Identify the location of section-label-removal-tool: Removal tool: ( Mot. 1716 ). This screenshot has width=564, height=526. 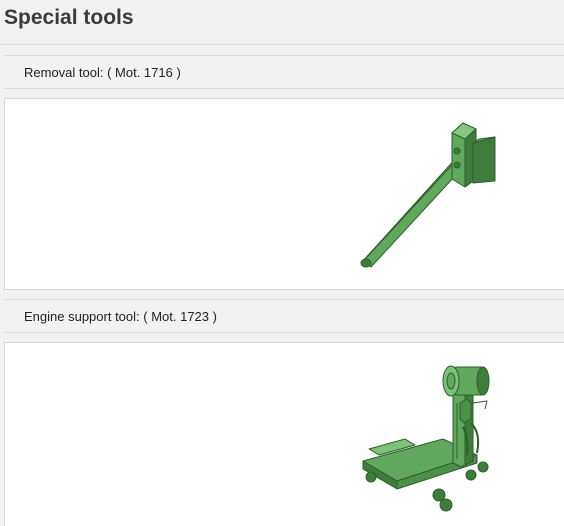
(102, 72).